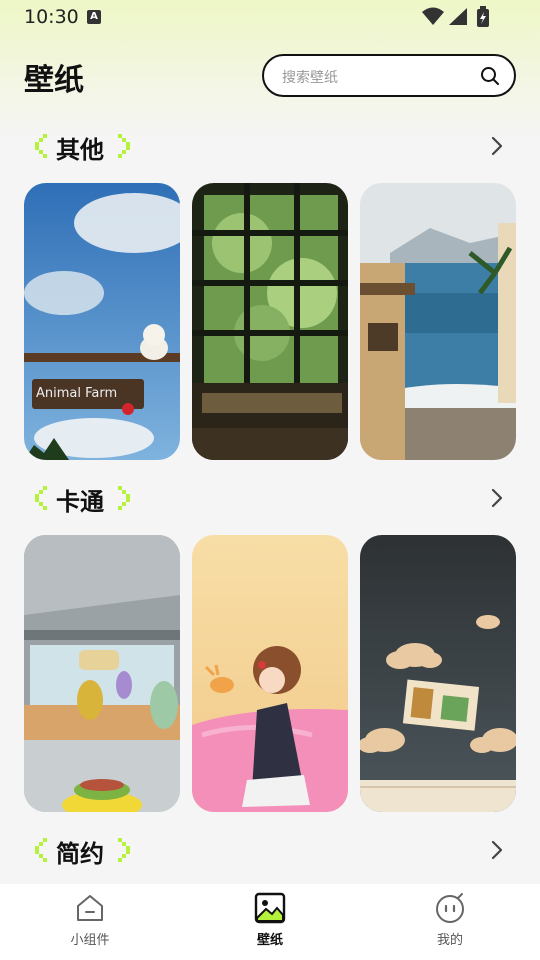  I want to click on wallpaper-image: Animal Farm, so click(102, 321).